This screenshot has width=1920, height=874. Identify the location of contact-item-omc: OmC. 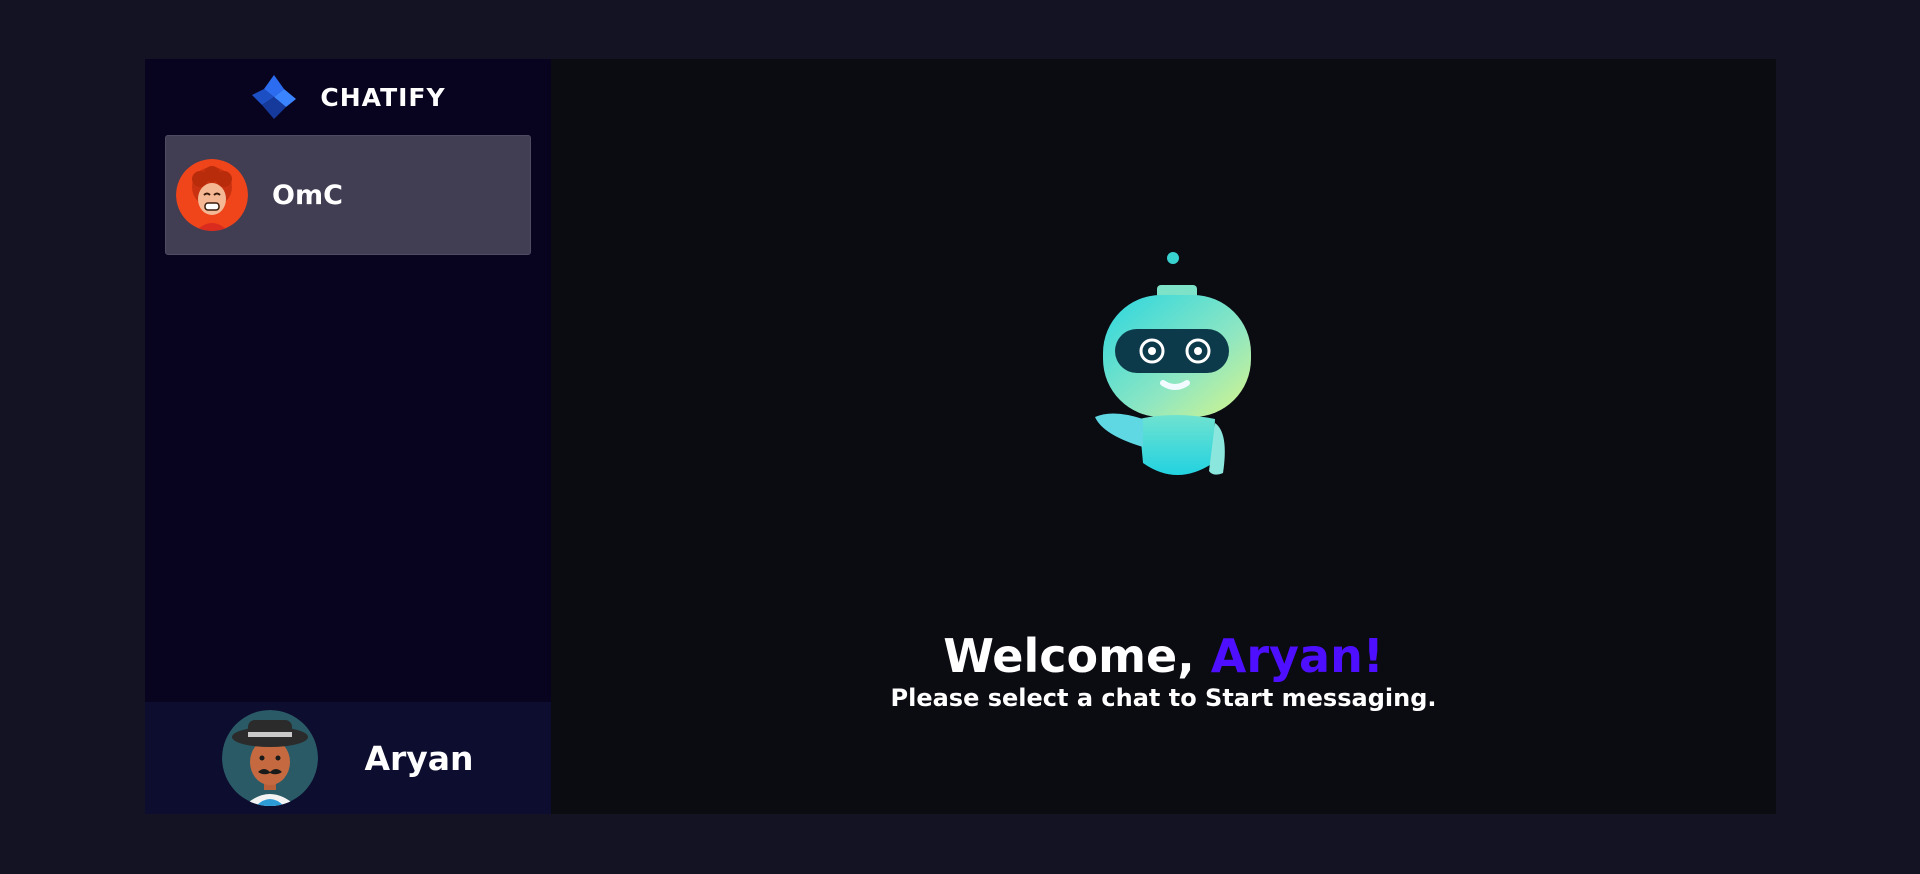
(348, 195).